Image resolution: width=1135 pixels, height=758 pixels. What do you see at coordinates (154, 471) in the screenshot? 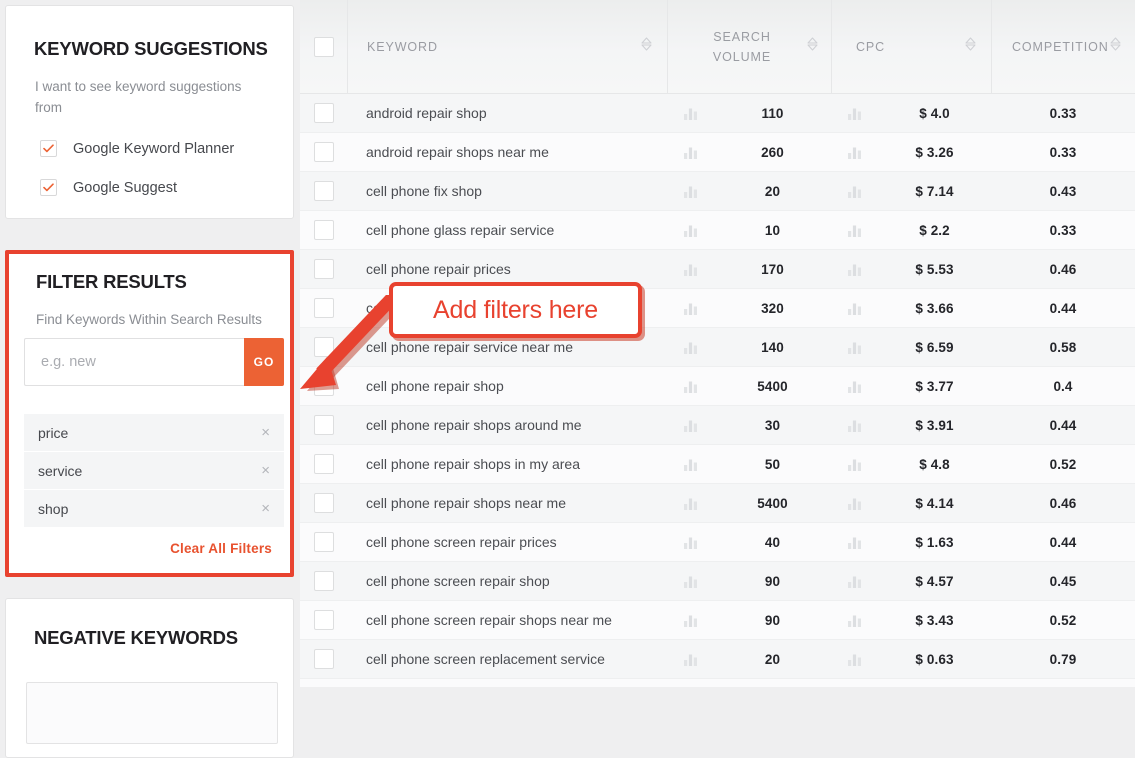
I see `filter-tag: service ×` at bounding box center [154, 471].